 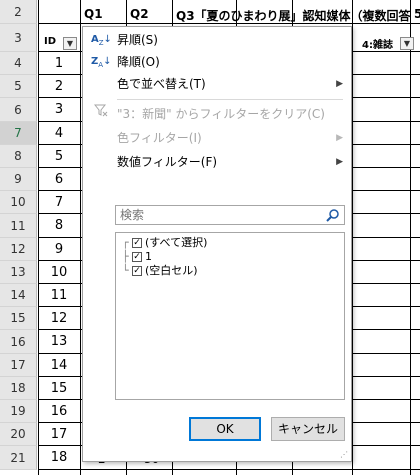 I want to click on row-header: 14, so click(x=18, y=295).